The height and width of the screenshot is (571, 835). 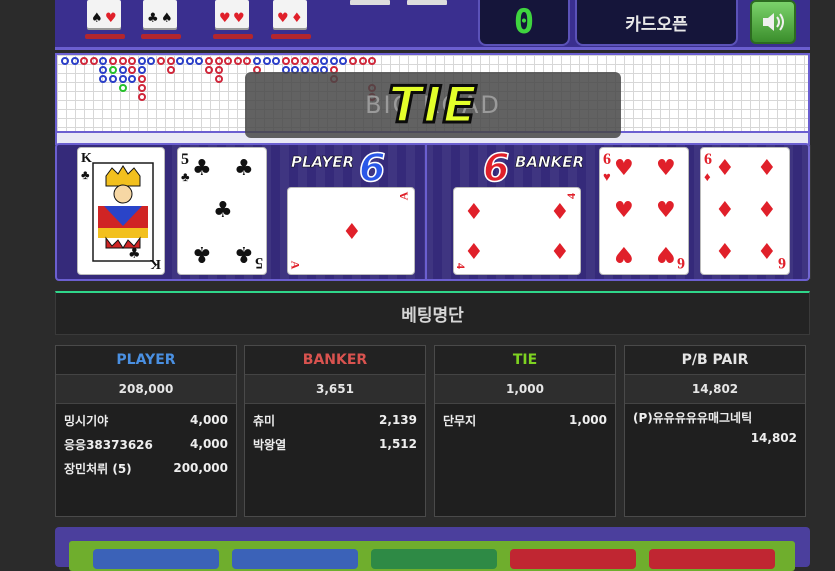 What do you see at coordinates (715, 389) in the screenshot?
I see `column-total: 14,802` at bounding box center [715, 389].